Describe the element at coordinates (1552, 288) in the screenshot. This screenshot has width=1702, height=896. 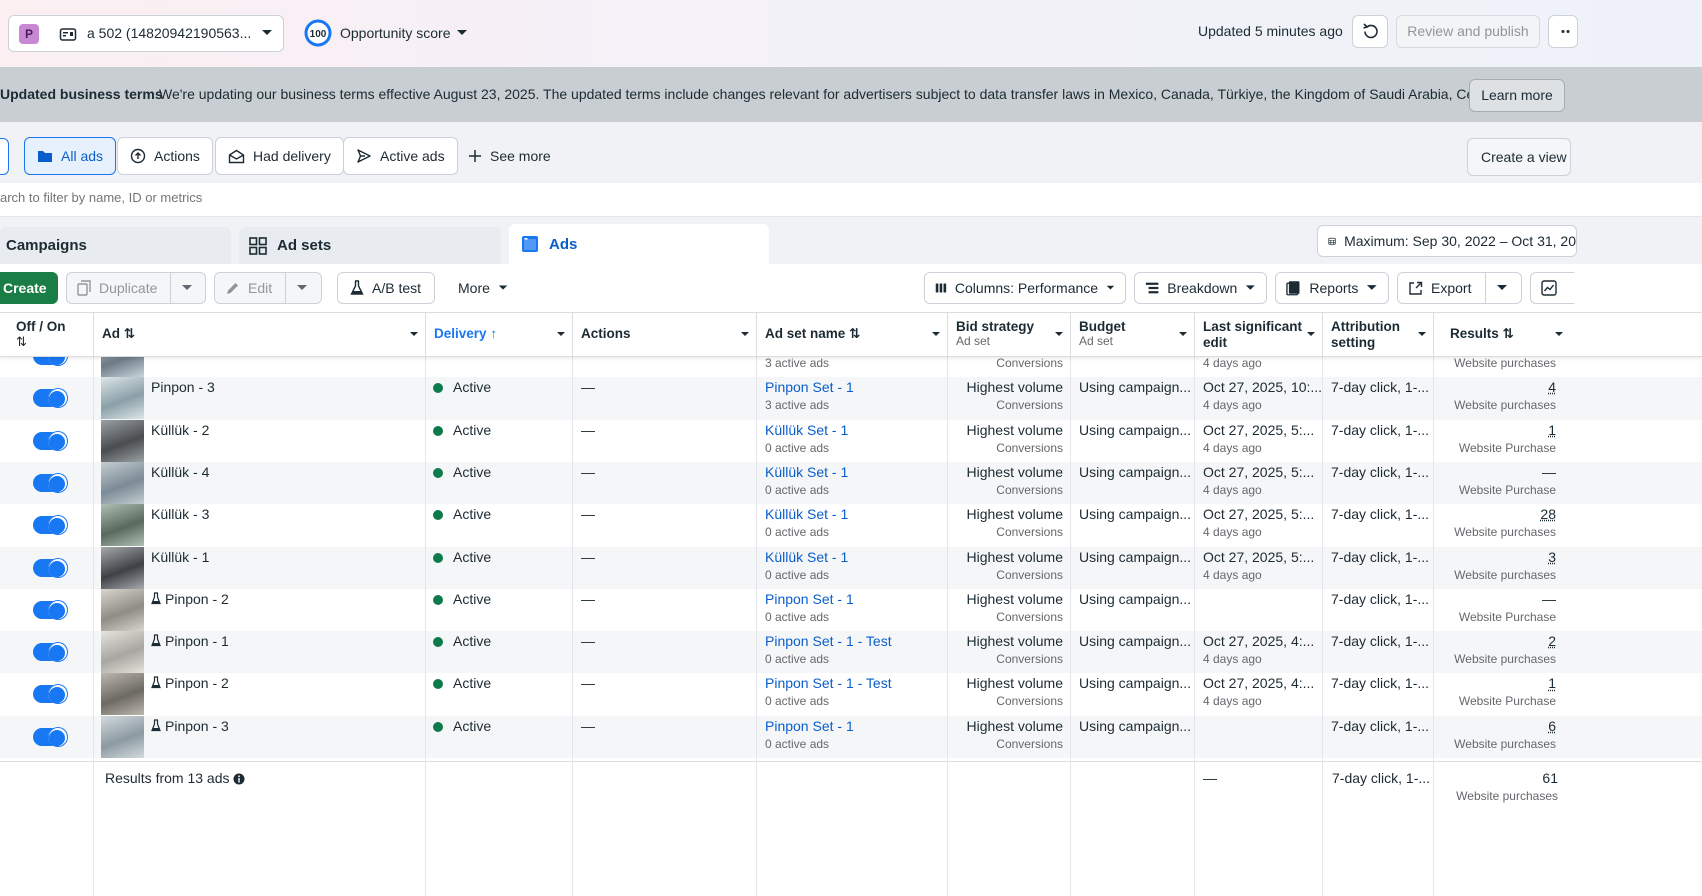
I see `charts-button` at that location.